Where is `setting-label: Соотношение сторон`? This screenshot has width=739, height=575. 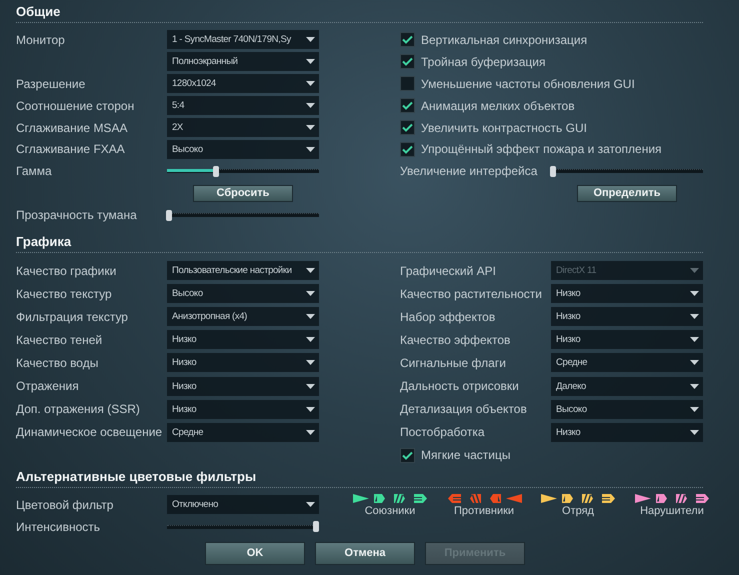
setting-label: Соотношение сторон is located at coordinates (76, 105).